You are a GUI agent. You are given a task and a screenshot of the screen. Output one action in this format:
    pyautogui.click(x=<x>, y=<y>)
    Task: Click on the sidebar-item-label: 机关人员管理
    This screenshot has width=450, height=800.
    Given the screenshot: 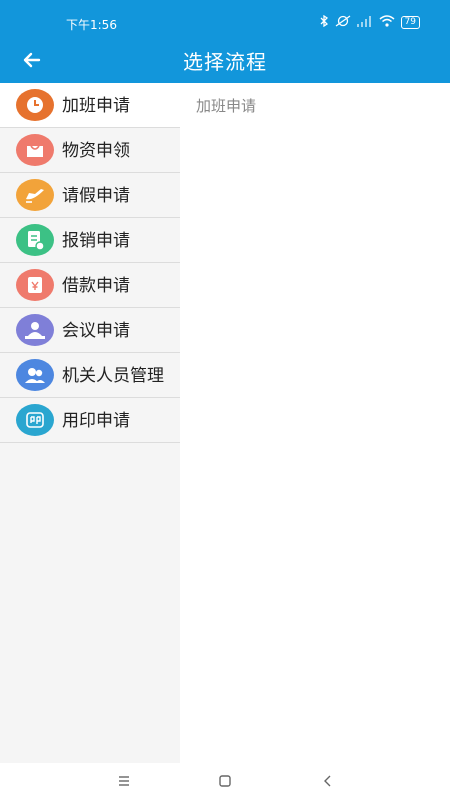 What is the action you would take?
    pyautogui.click(x=113, y=375)
    